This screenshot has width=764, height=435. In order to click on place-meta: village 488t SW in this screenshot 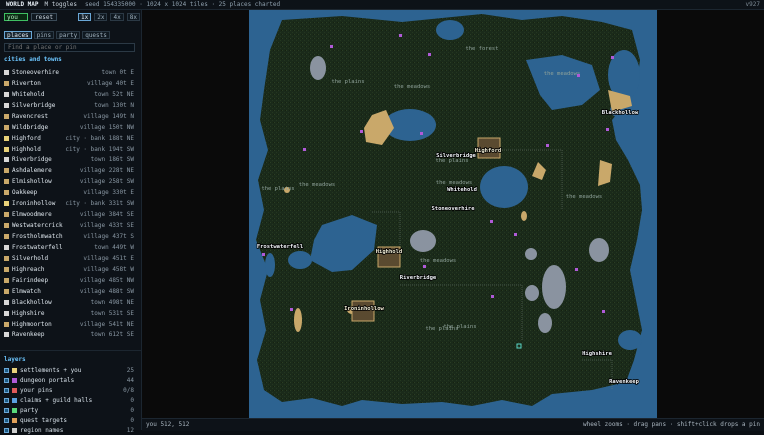, I will do `click(106, 291)`.